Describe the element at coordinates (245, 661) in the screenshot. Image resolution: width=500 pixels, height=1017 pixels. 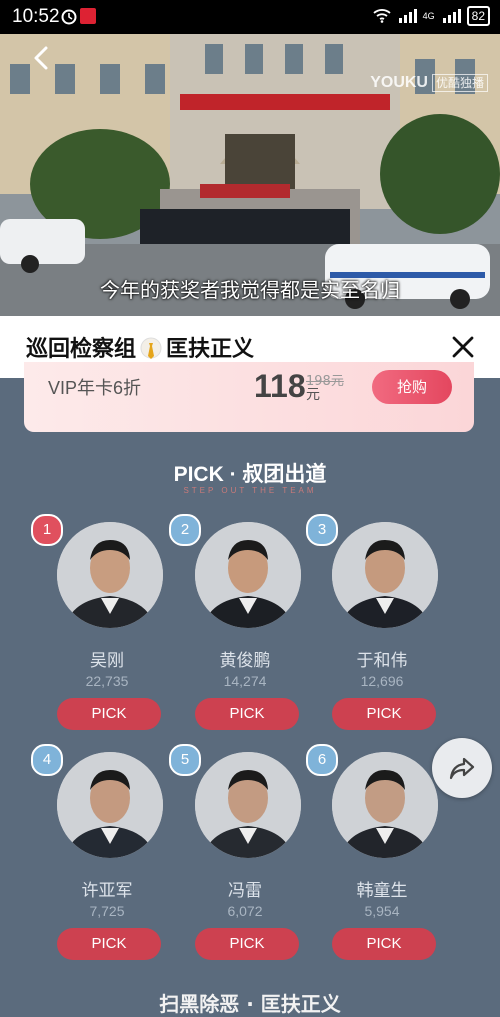
I see `candidate-name: 黄俊鹏` at that location.